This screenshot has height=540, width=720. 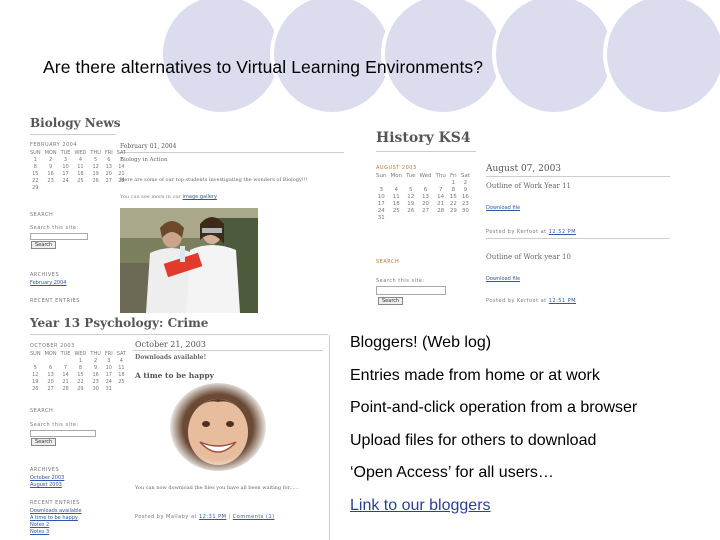 I want to click on history-post1-footer: Posted by Kerfoot at 12:52 PM, so click(x=531, y=232).